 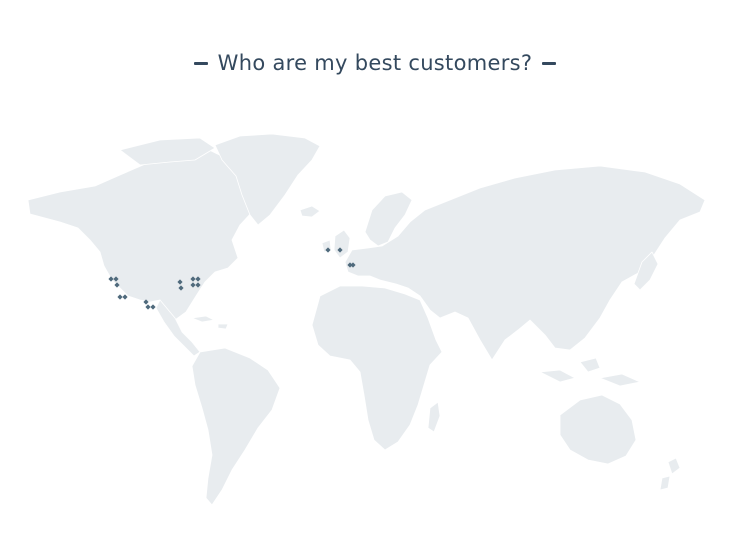 I want to click on british-isles, so click(x=336, y=244).